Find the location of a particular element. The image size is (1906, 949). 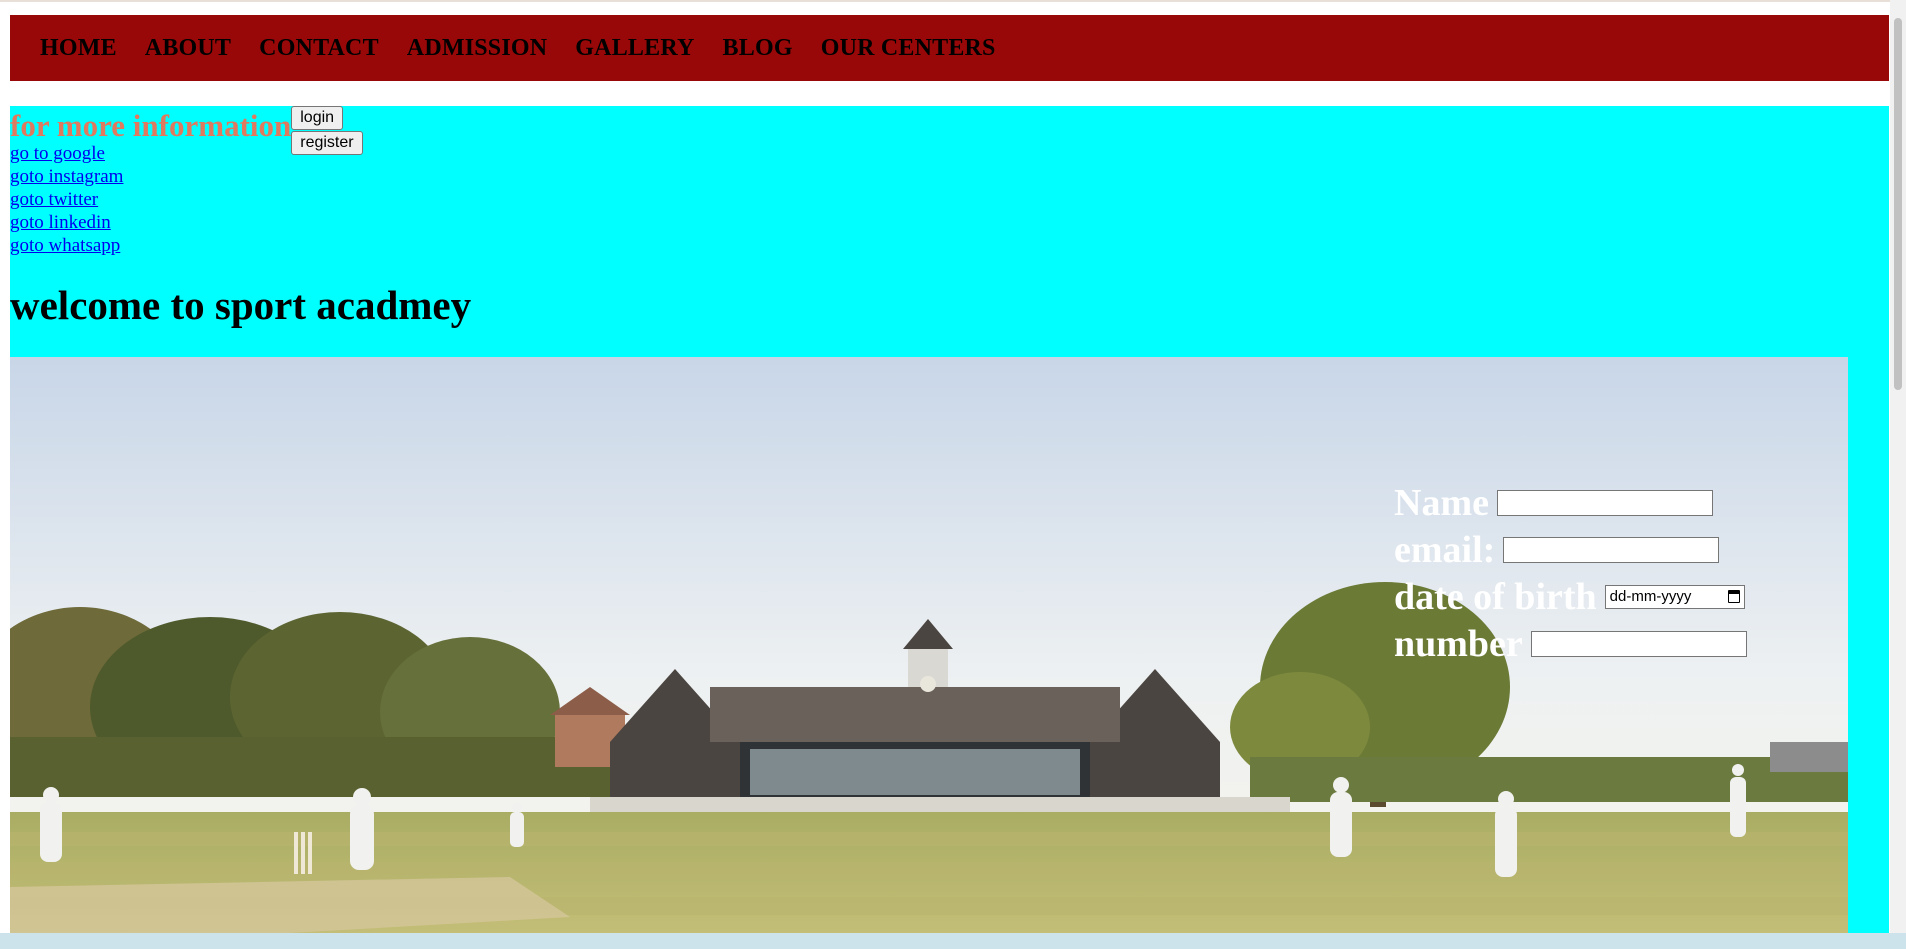

number-row: number is located at coordinates (1570, 643).